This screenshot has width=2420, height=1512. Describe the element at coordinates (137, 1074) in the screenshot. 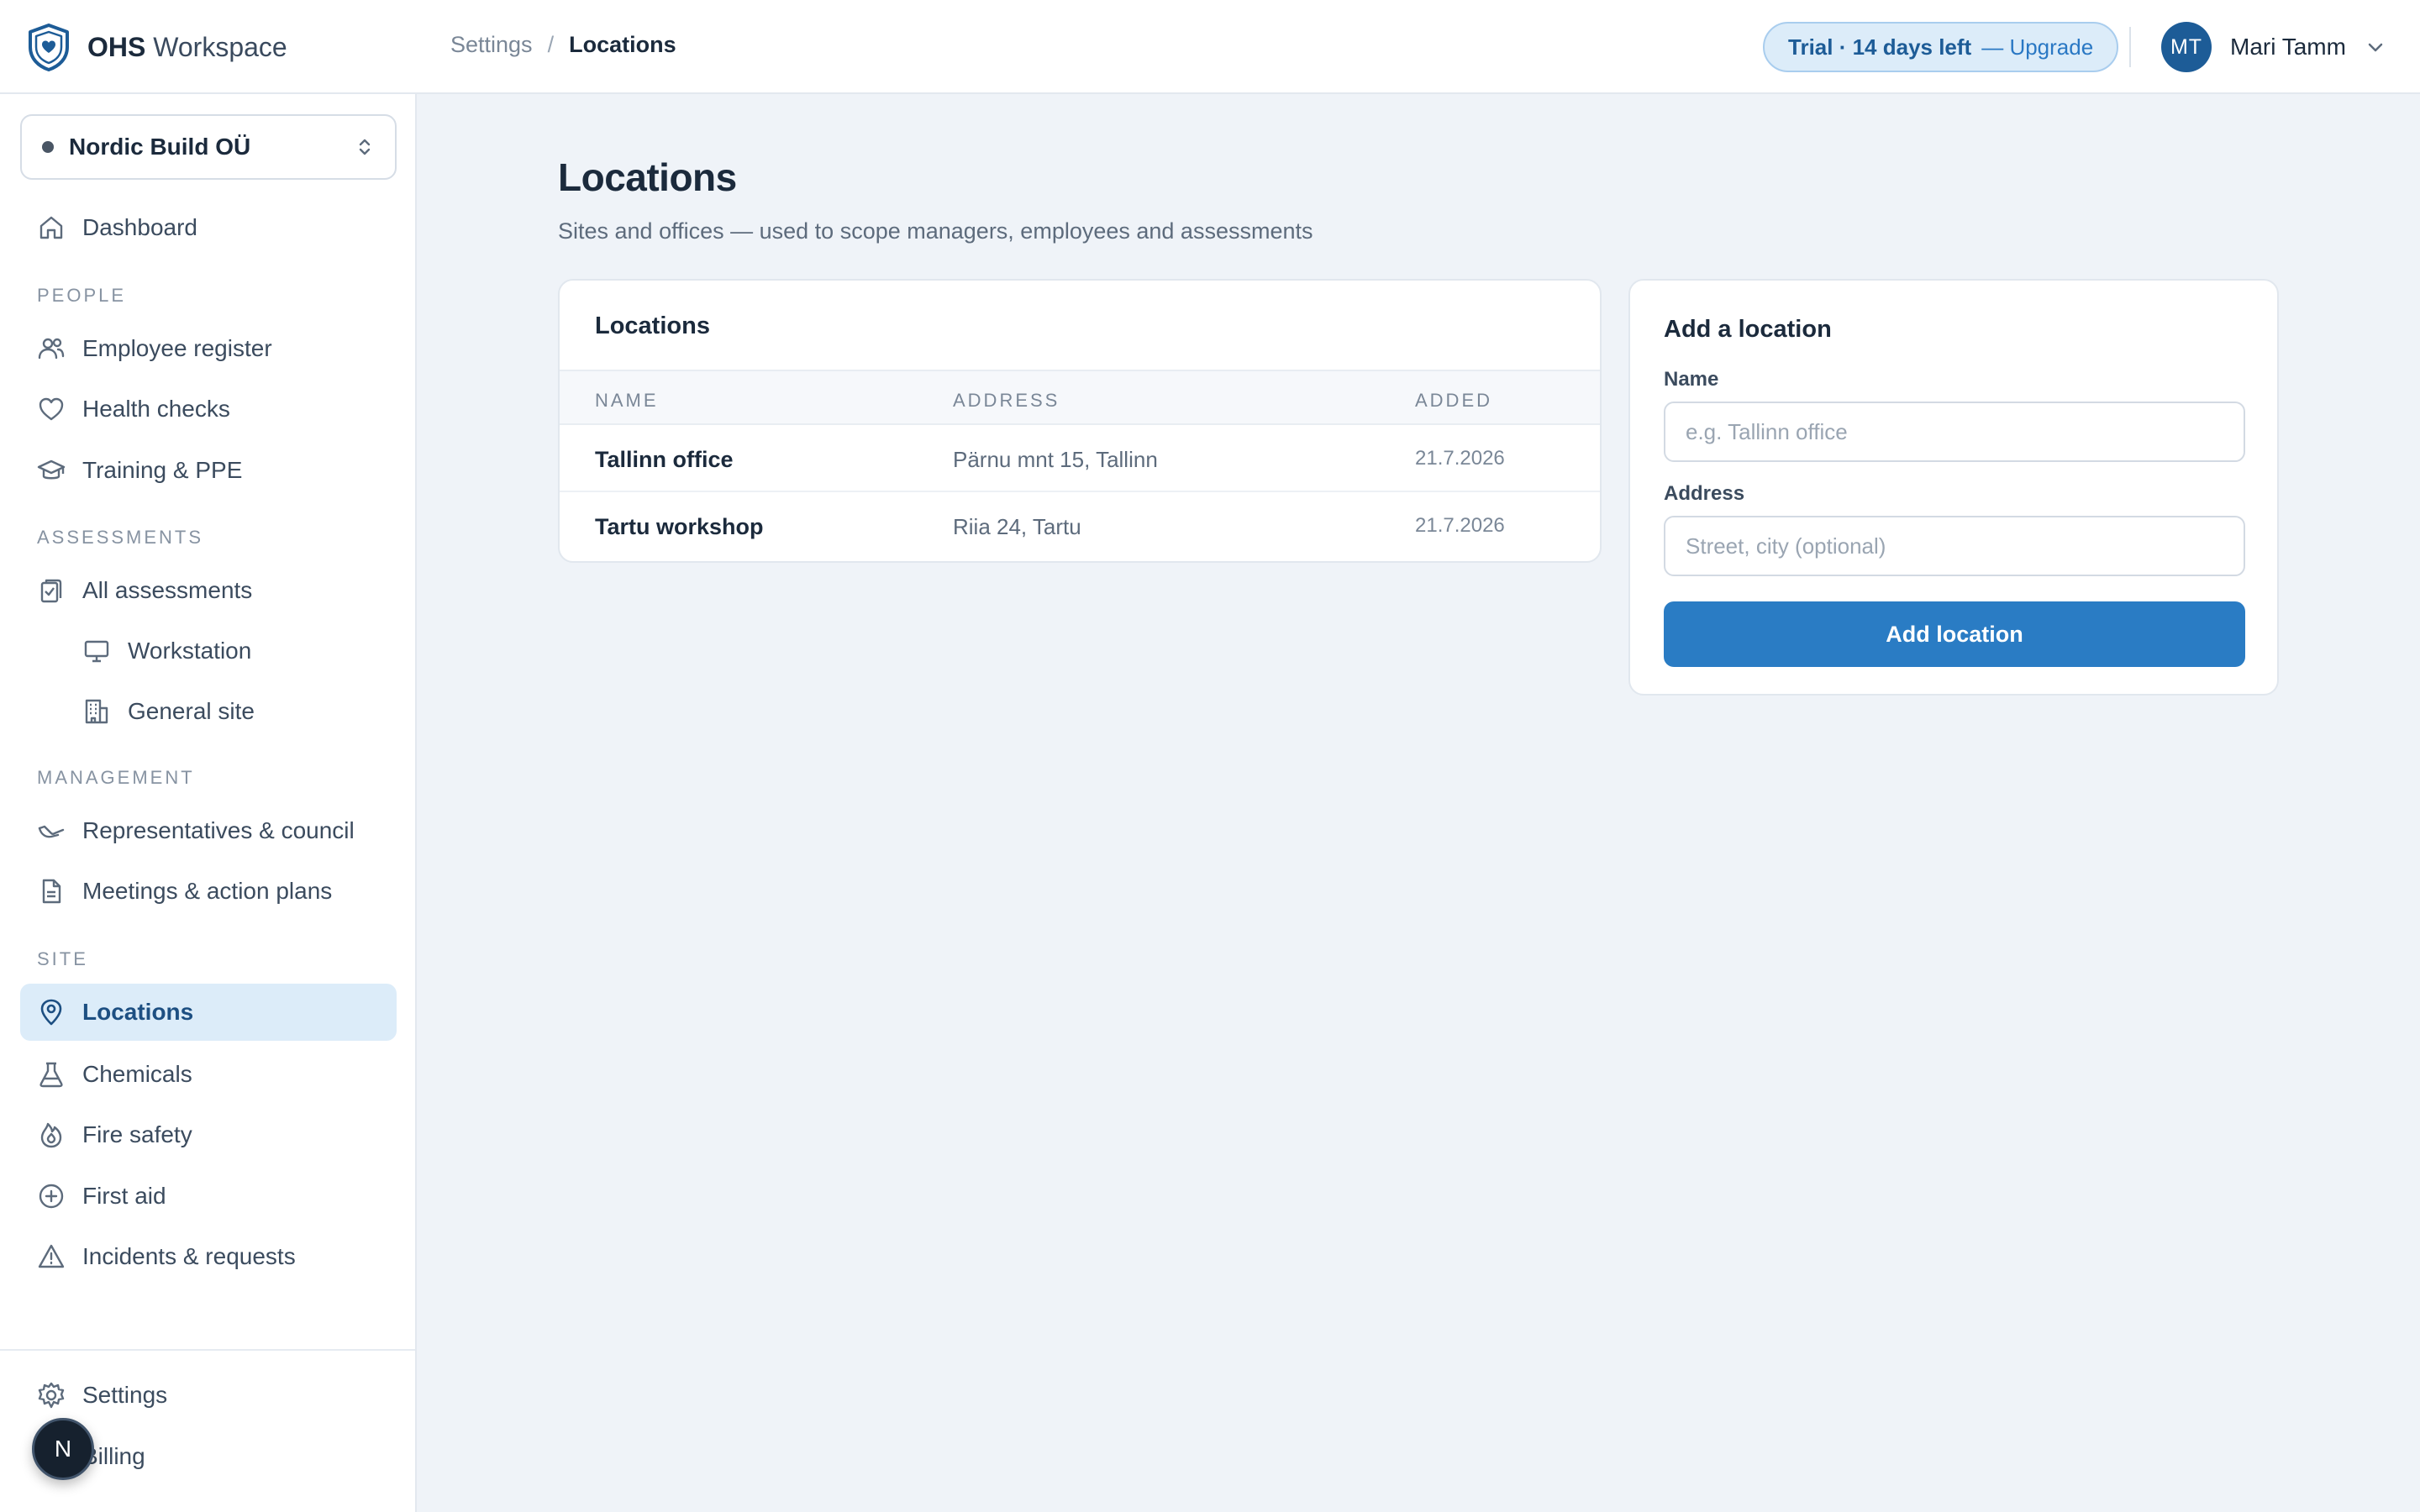

I see `sidebar-item-label: Chemicals` at that location.